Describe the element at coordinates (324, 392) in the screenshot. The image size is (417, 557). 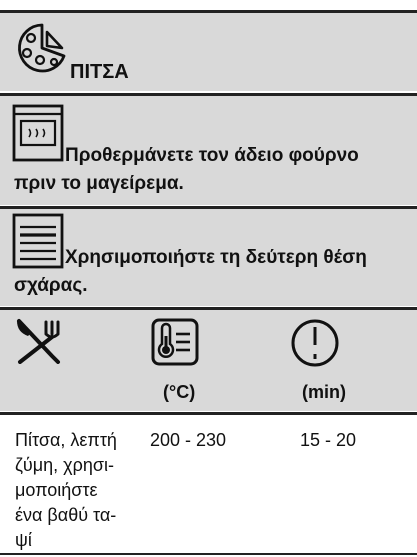
I see `time-header: (min)` at that location.